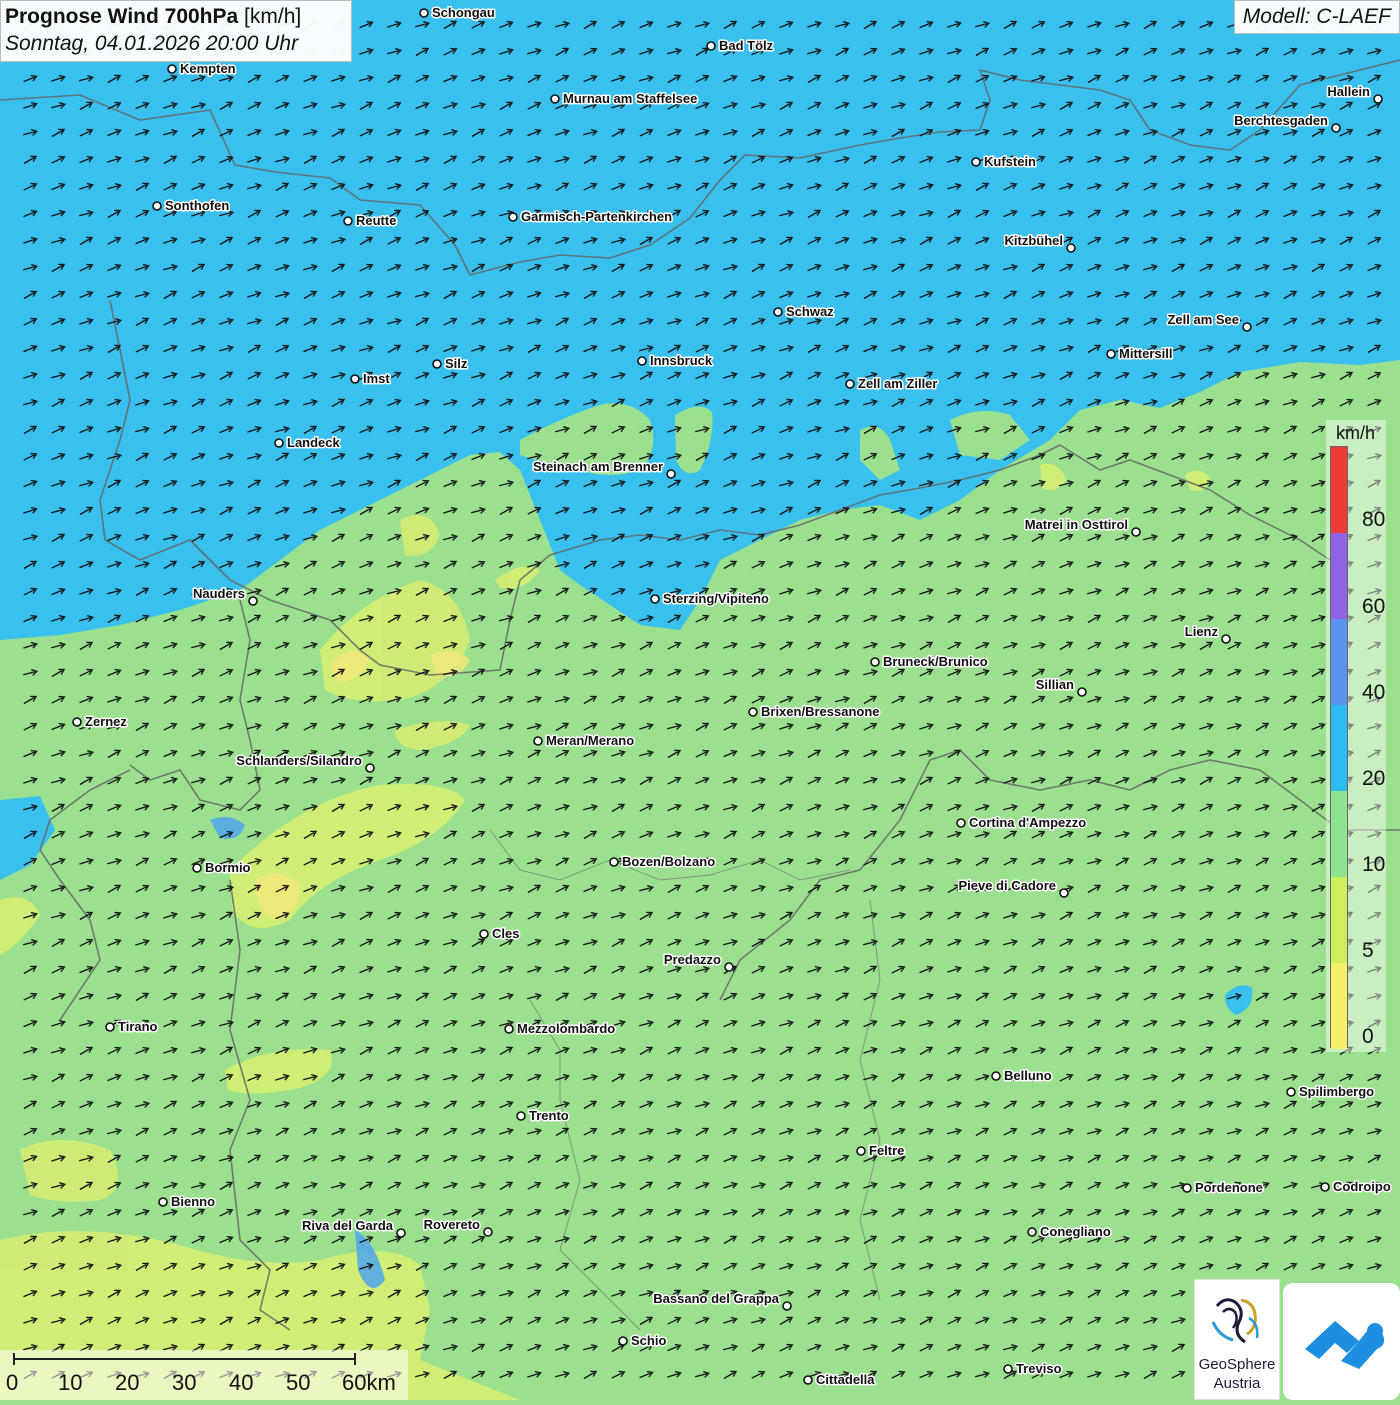 This screenshot has width=1400, height=1405. I want to click on scale-bar-line, so click(184, 1359).